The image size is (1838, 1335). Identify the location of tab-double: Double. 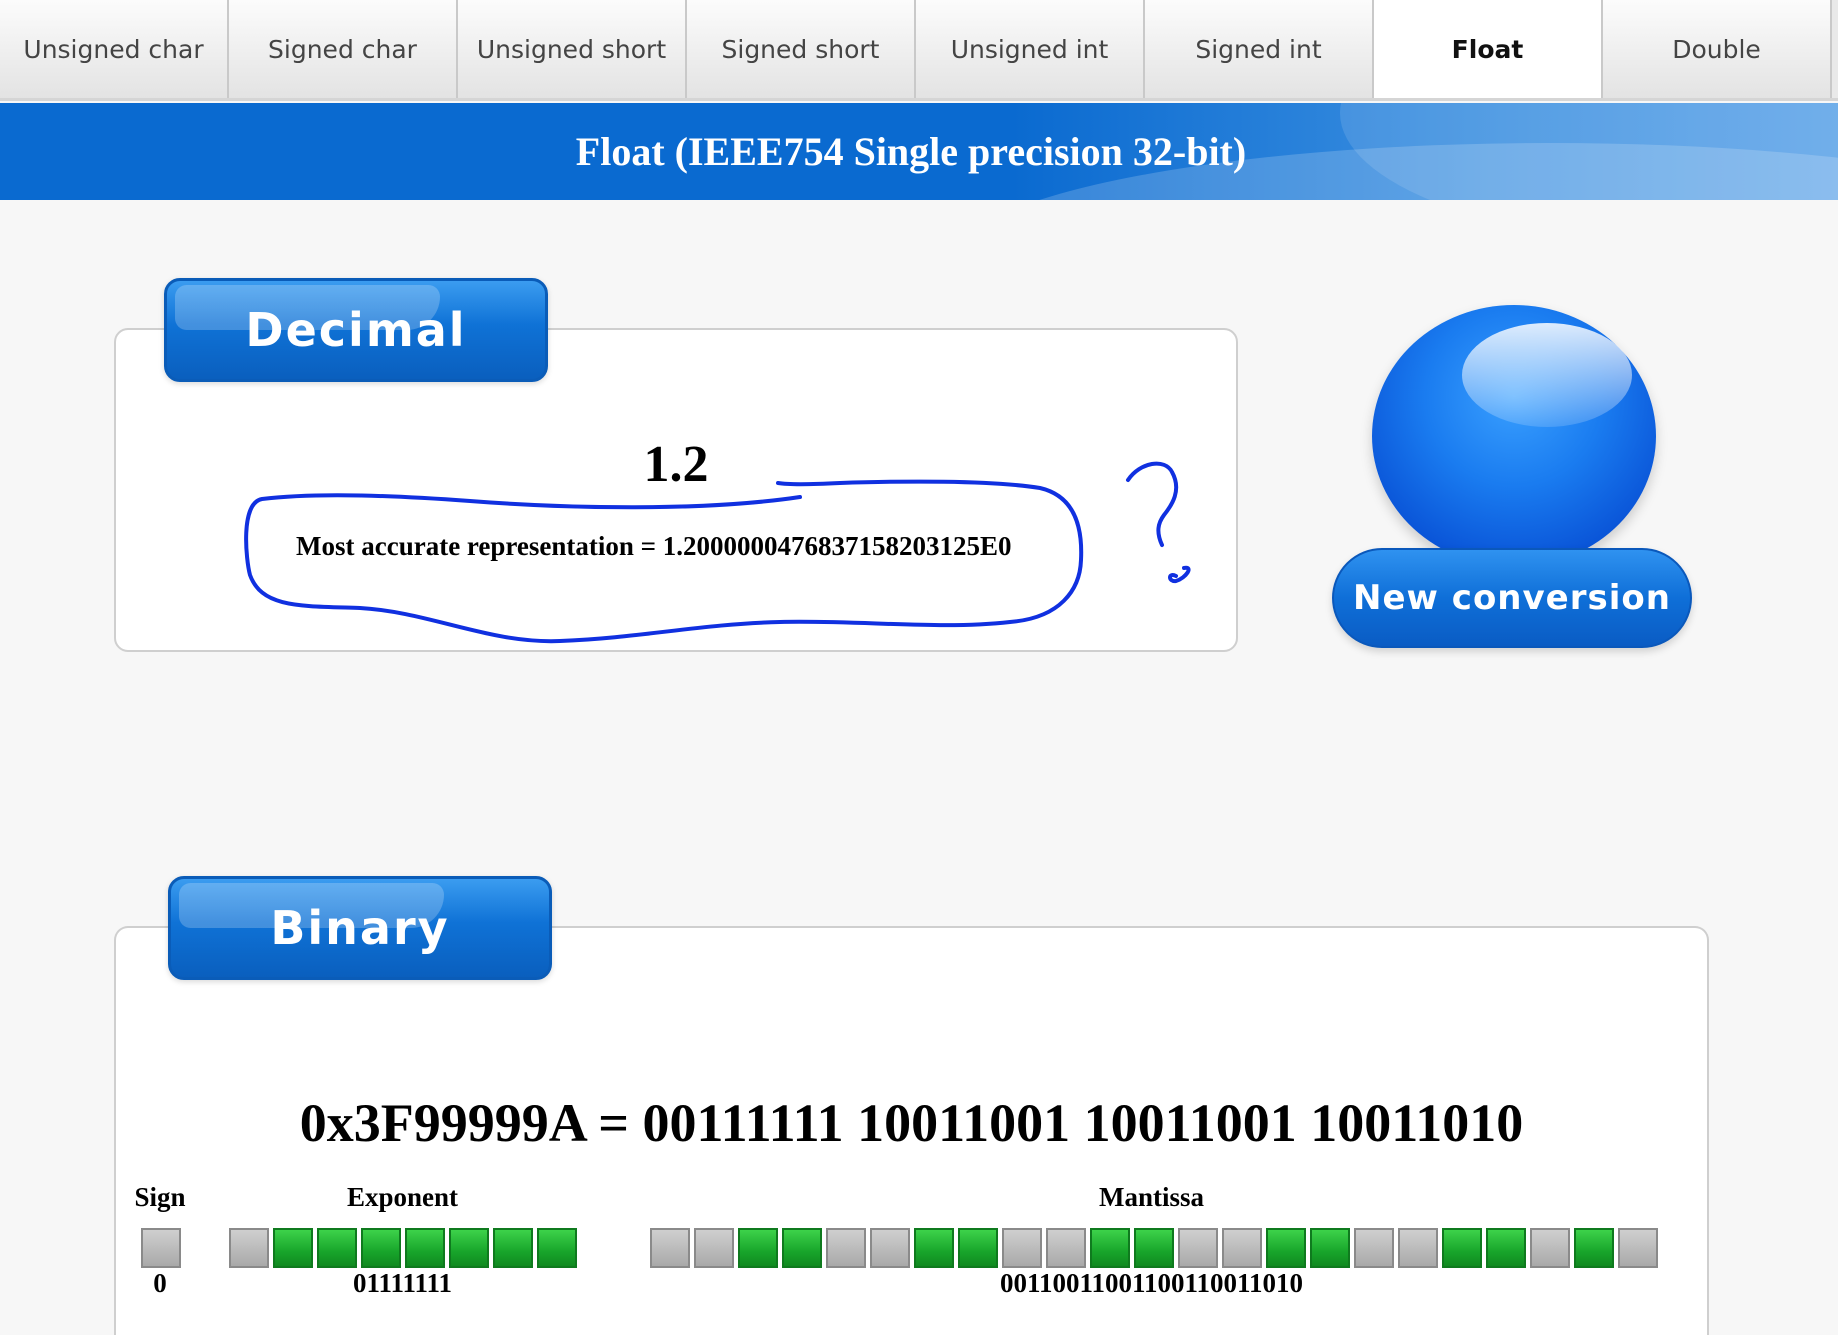
(1717, 49).